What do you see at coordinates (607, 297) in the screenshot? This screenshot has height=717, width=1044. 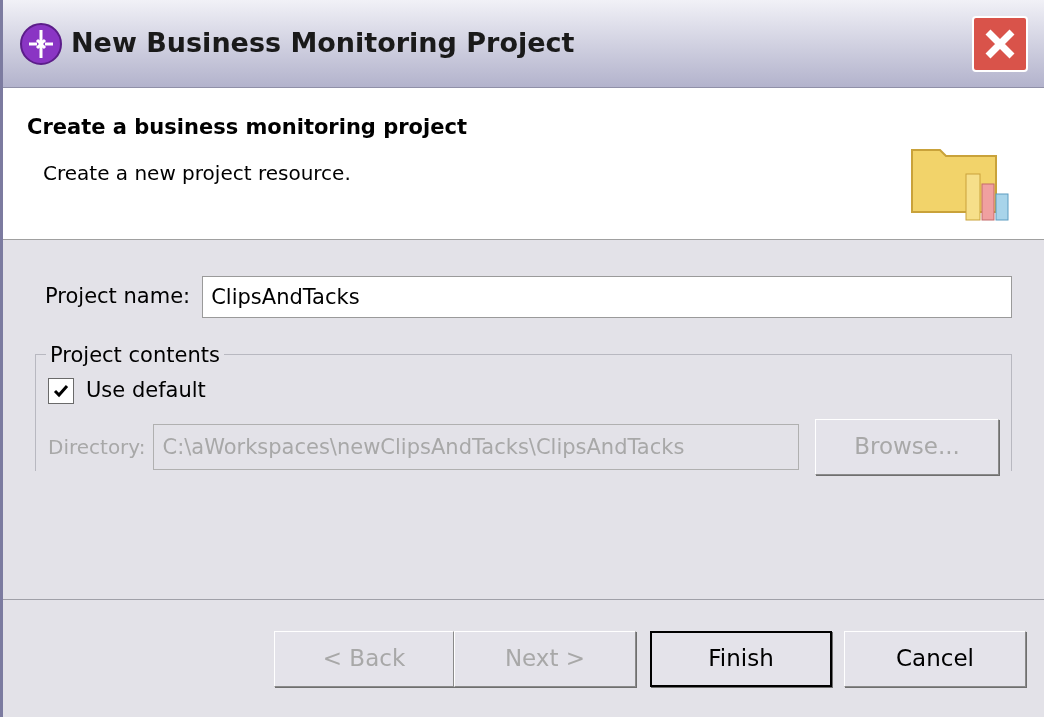 I see `project-name-field: ClipsAndTacks` at bounding box center [607, 297].